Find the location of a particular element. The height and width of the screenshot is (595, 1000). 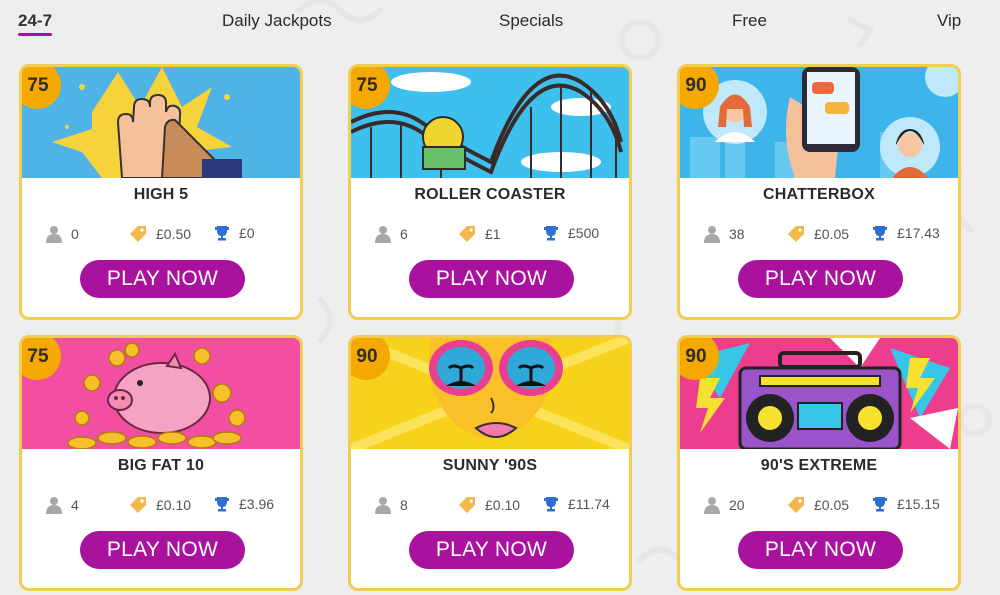

prize-amount: £0 is located at coordinates (247, 233).